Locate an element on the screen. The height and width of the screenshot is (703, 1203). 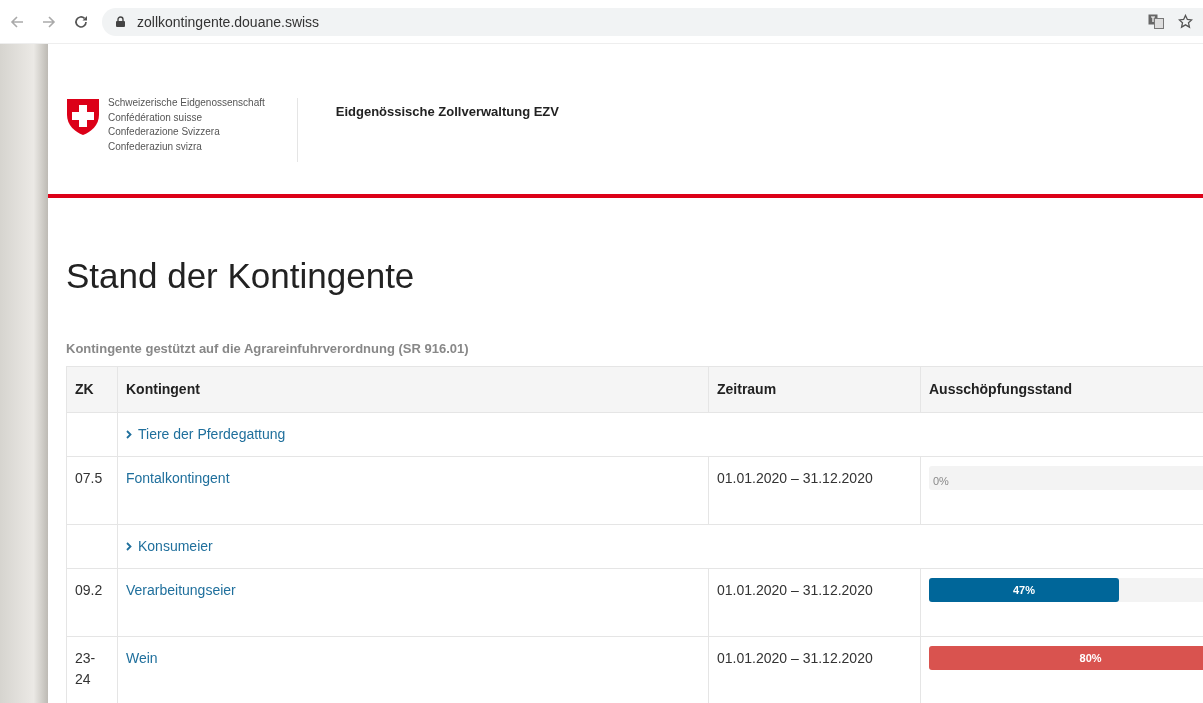
percent-label: 0% is located at coordinates (941, 481).